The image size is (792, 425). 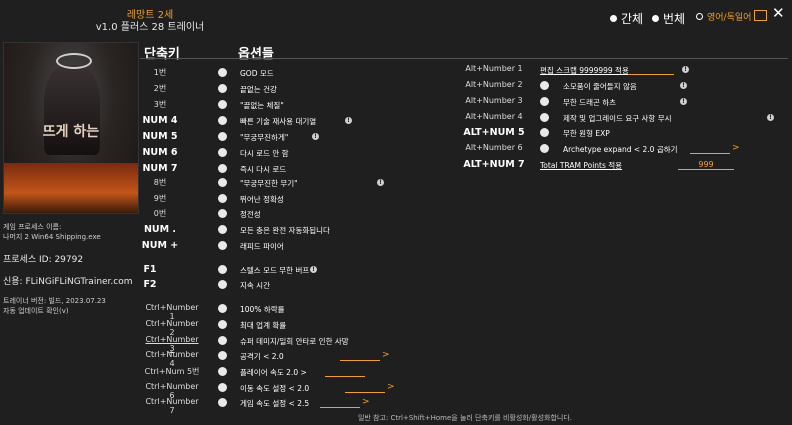 I want to click on hotkey-label: Alt+Number 3, so click(x=494, y=100).